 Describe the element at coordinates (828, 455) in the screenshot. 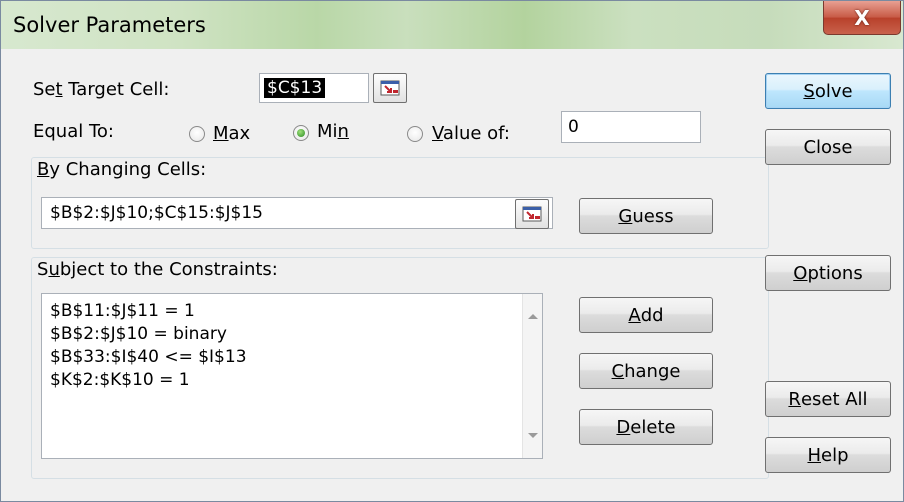

I see `help-button: Help` at that location.